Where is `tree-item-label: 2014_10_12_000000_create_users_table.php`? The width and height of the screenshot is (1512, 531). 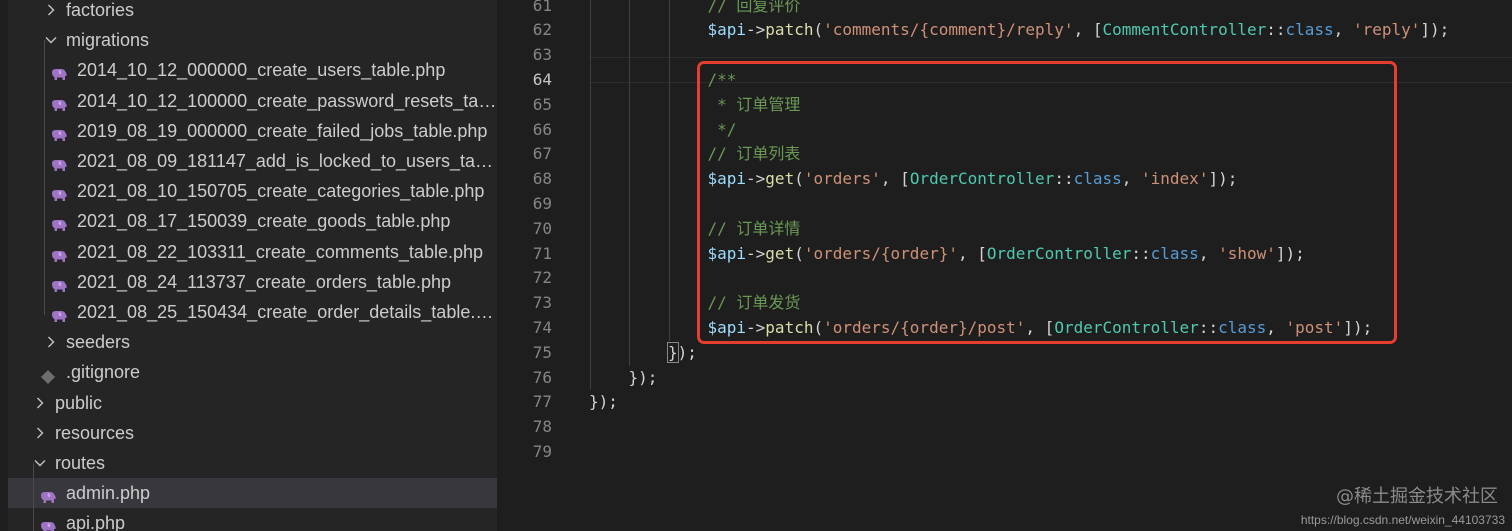
tree-item-label: 2014_10_12_000000_create_users_table.php is located at coordinates (261, 70).